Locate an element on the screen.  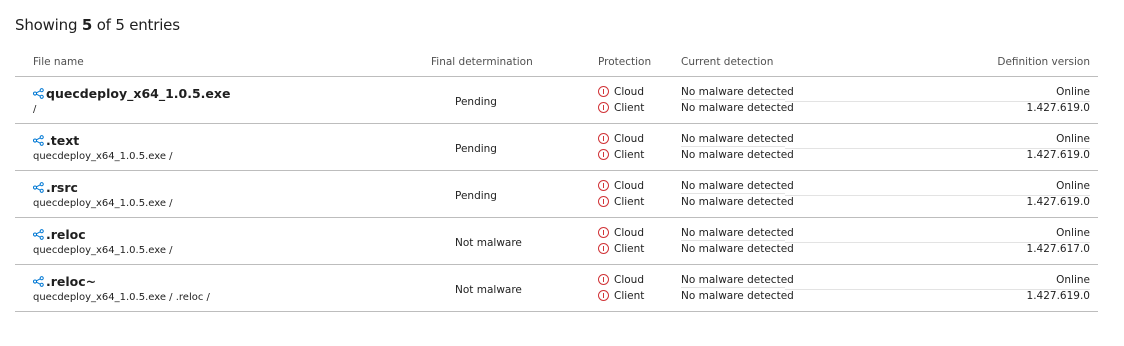
entries-summary: Showing 5 of 5 entries is located at coordinates (97, 25).